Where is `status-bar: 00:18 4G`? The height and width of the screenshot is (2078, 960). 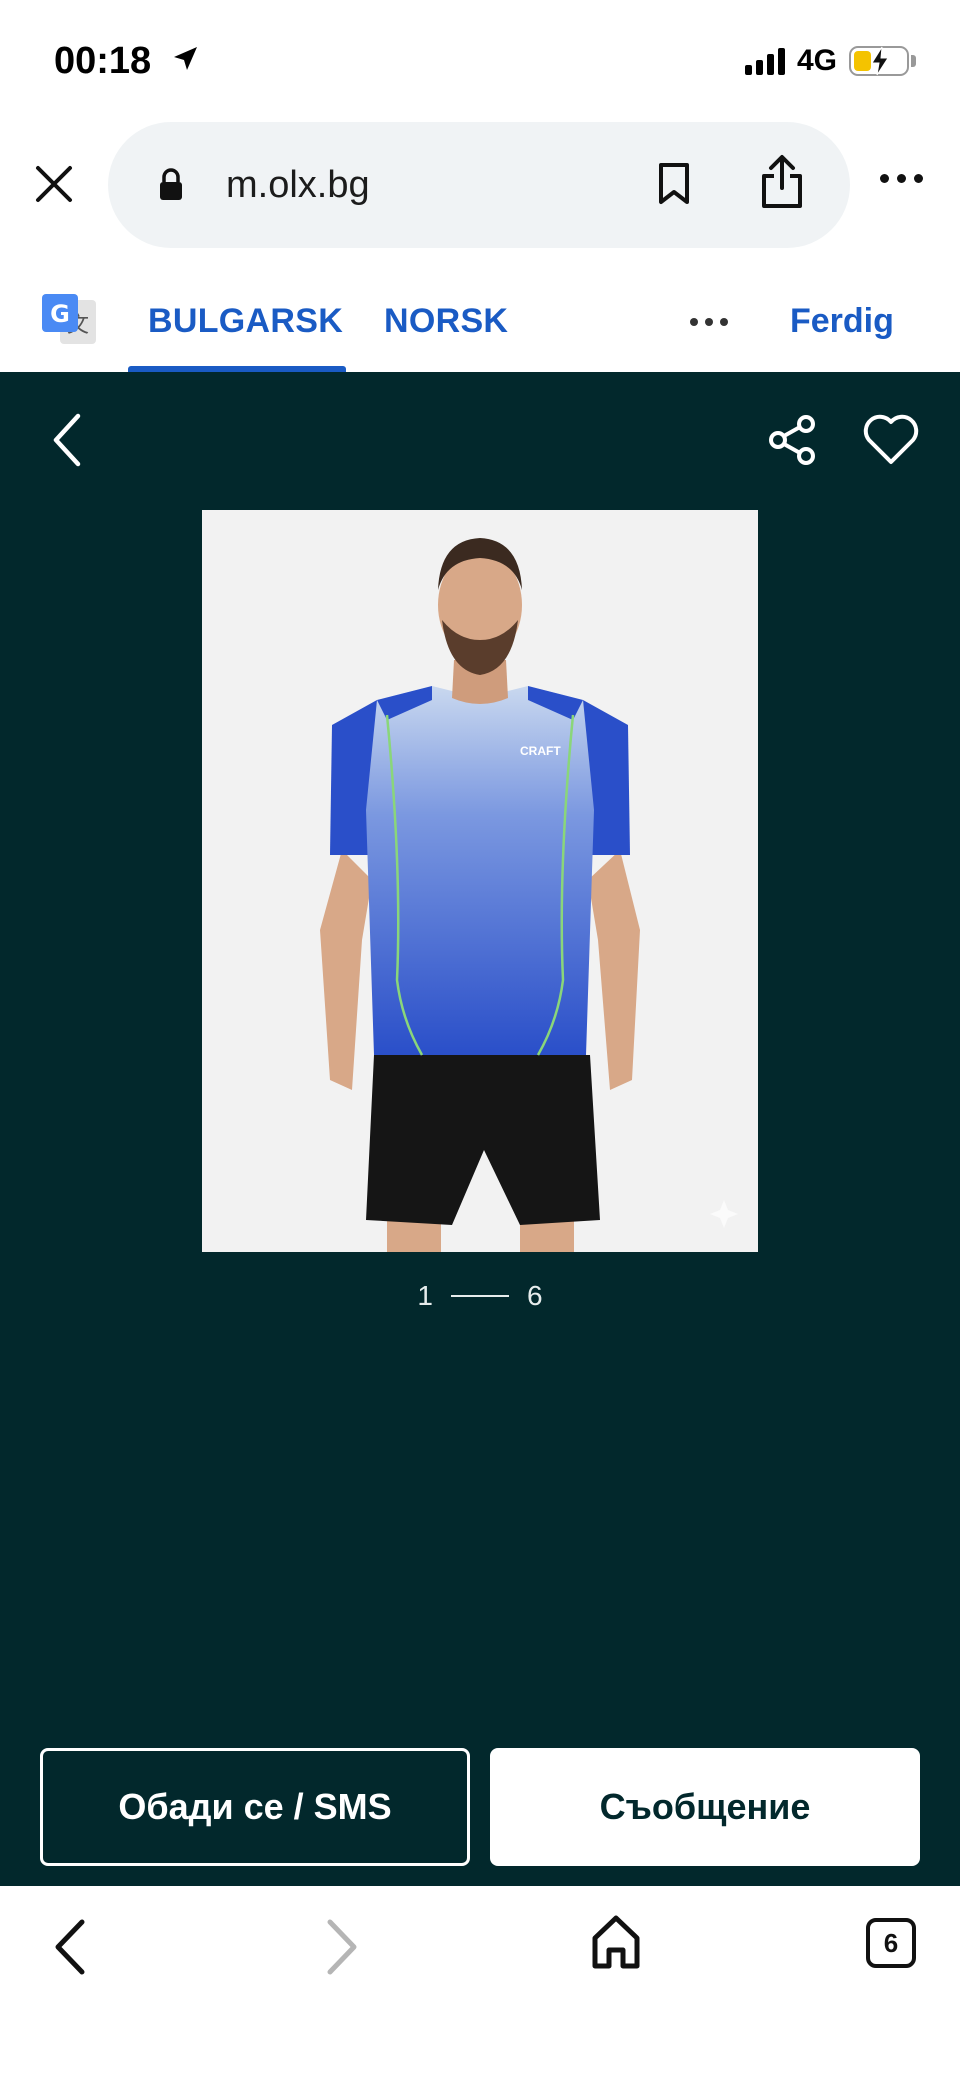
status-bar: 00:18 4G is located at coordinates (480, 60).